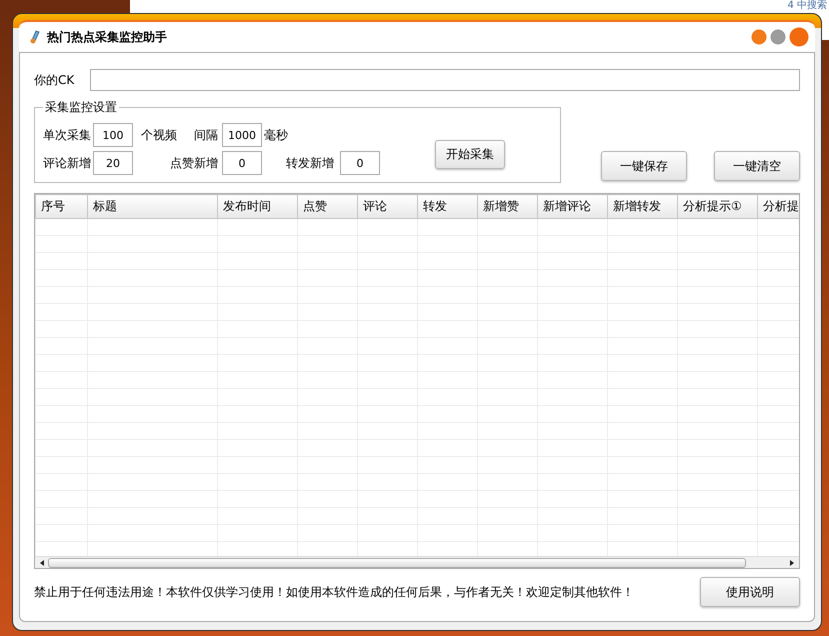 The width and height of the screenshot is (829, 636). What do you see at coordinates (643, 206) in the screenshot?
I see `column-header: 新增转发` at bounding box center [643, 206].